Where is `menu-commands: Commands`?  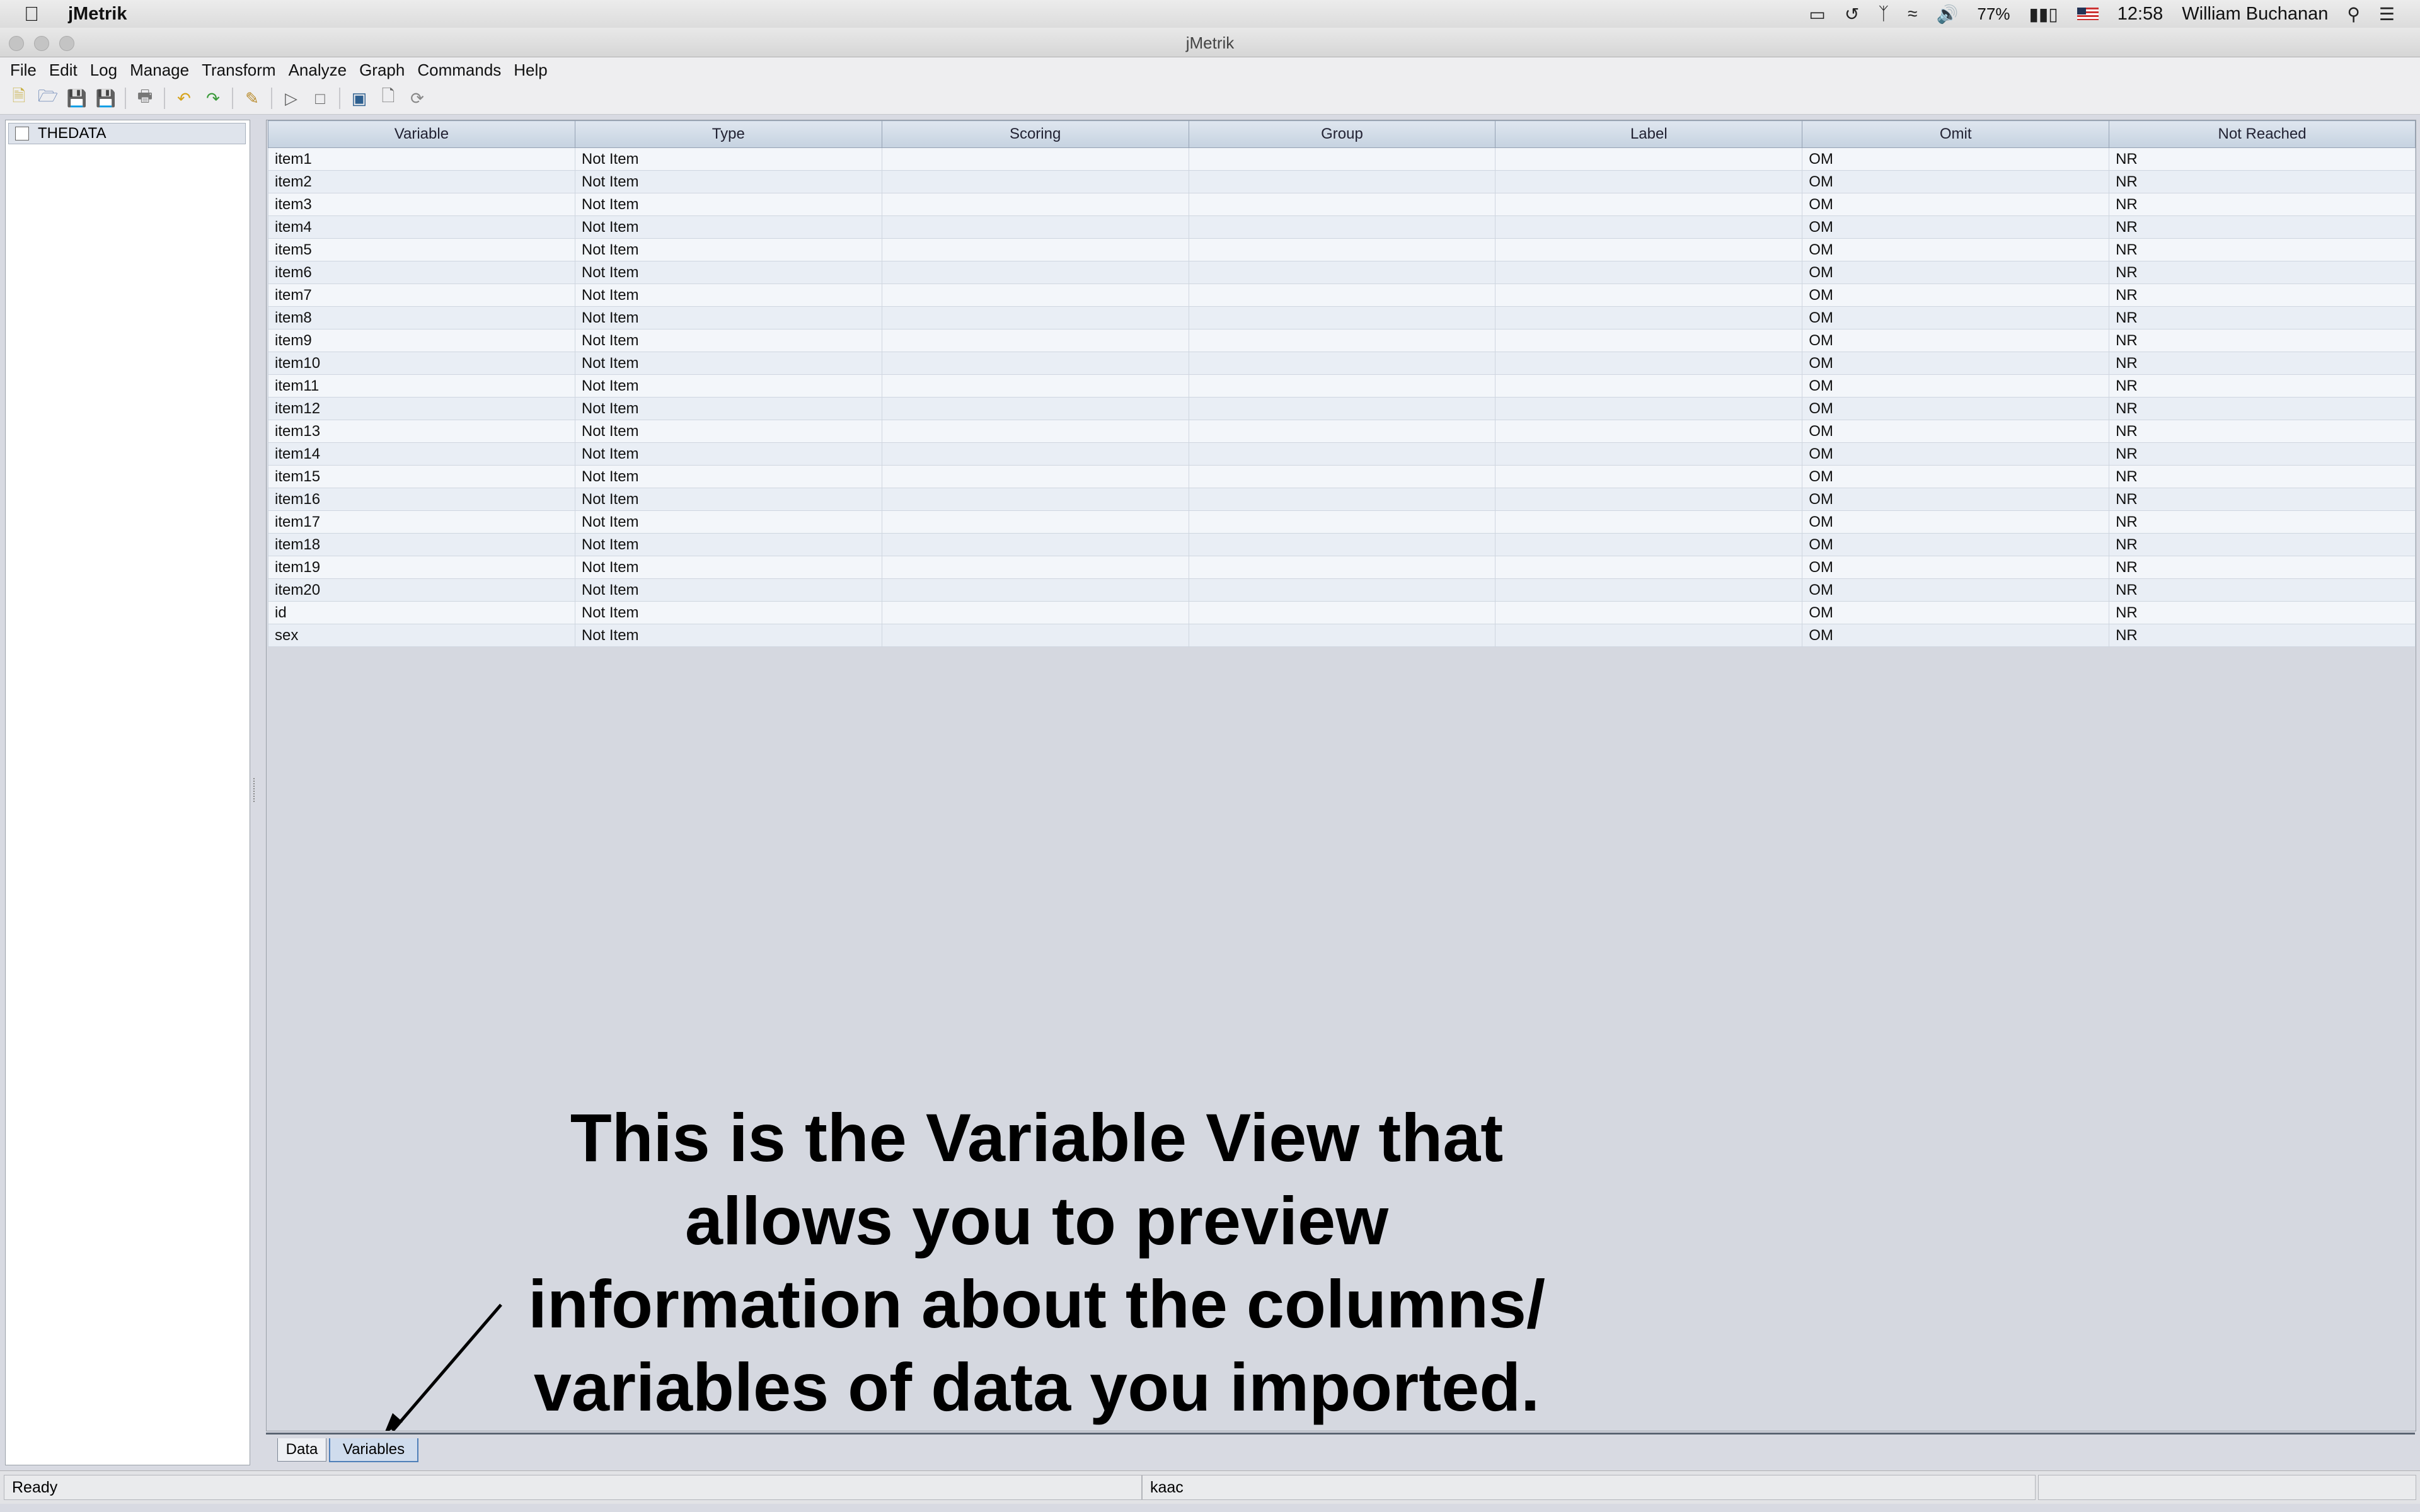 menu-commands: Commands is located at coordinates (459, 70).